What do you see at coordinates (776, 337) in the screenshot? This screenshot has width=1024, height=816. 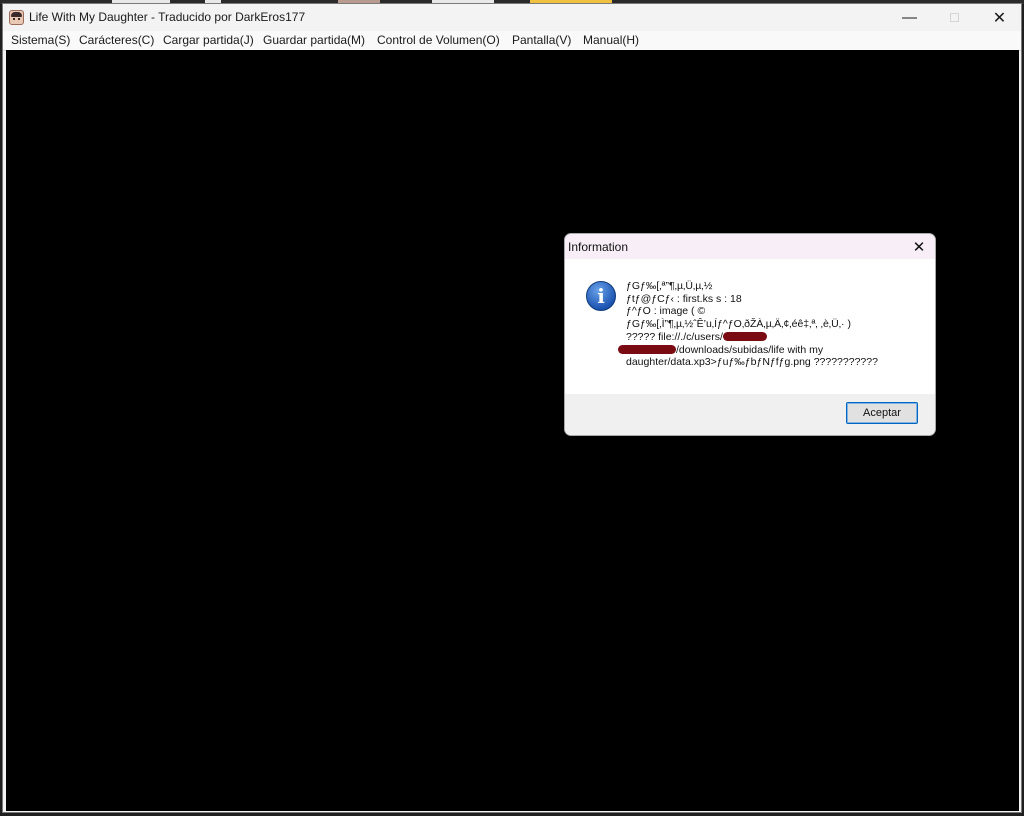 I see `message-line: ????? file://./c/users/` at bounding box center [776, 337].